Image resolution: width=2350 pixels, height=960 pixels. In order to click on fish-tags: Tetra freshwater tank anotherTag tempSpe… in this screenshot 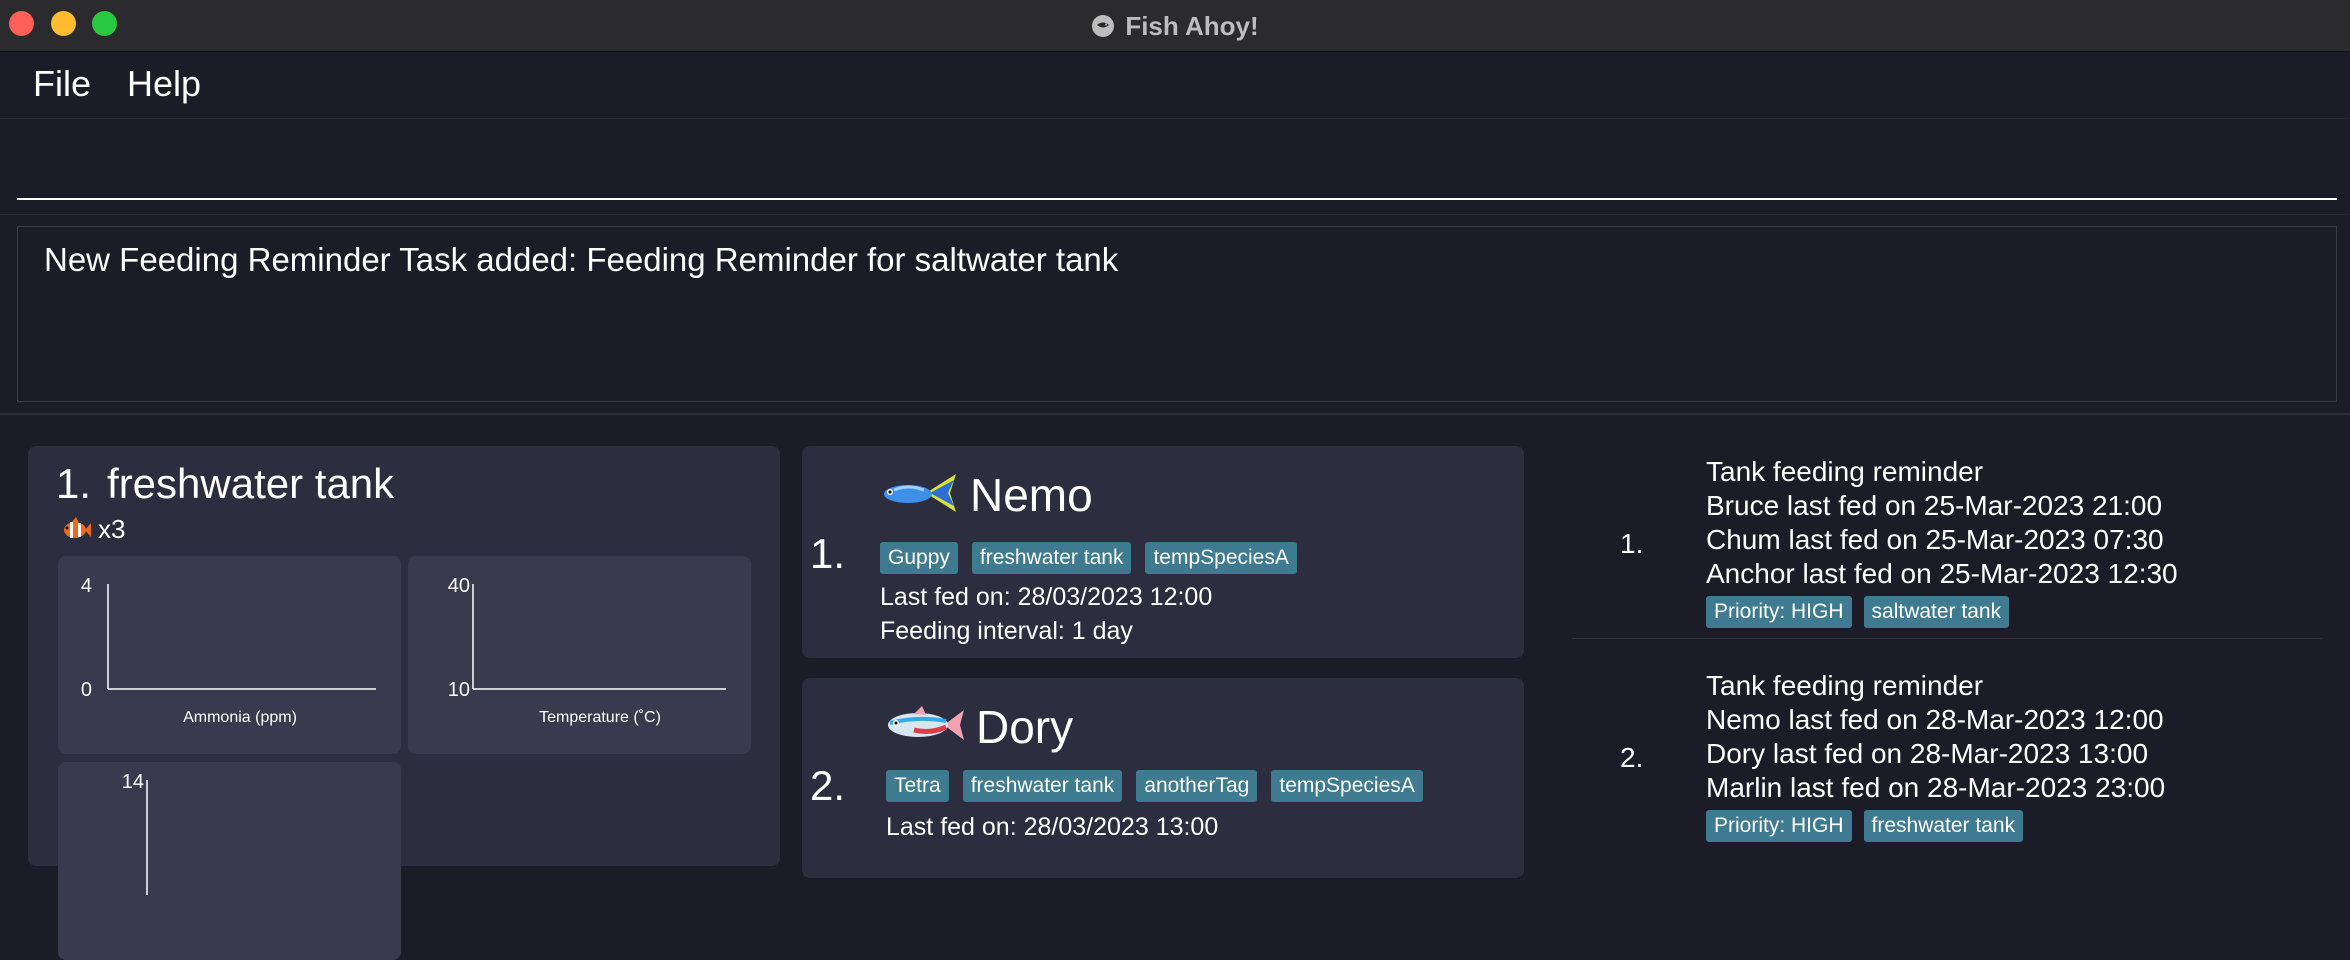, I will do `click(1154, 786)`.